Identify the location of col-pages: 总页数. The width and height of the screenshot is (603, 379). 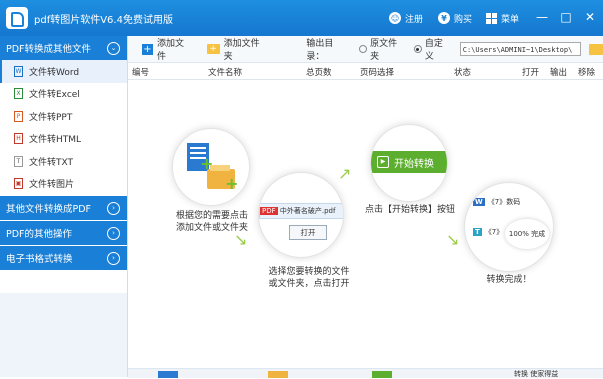
(319, 73).